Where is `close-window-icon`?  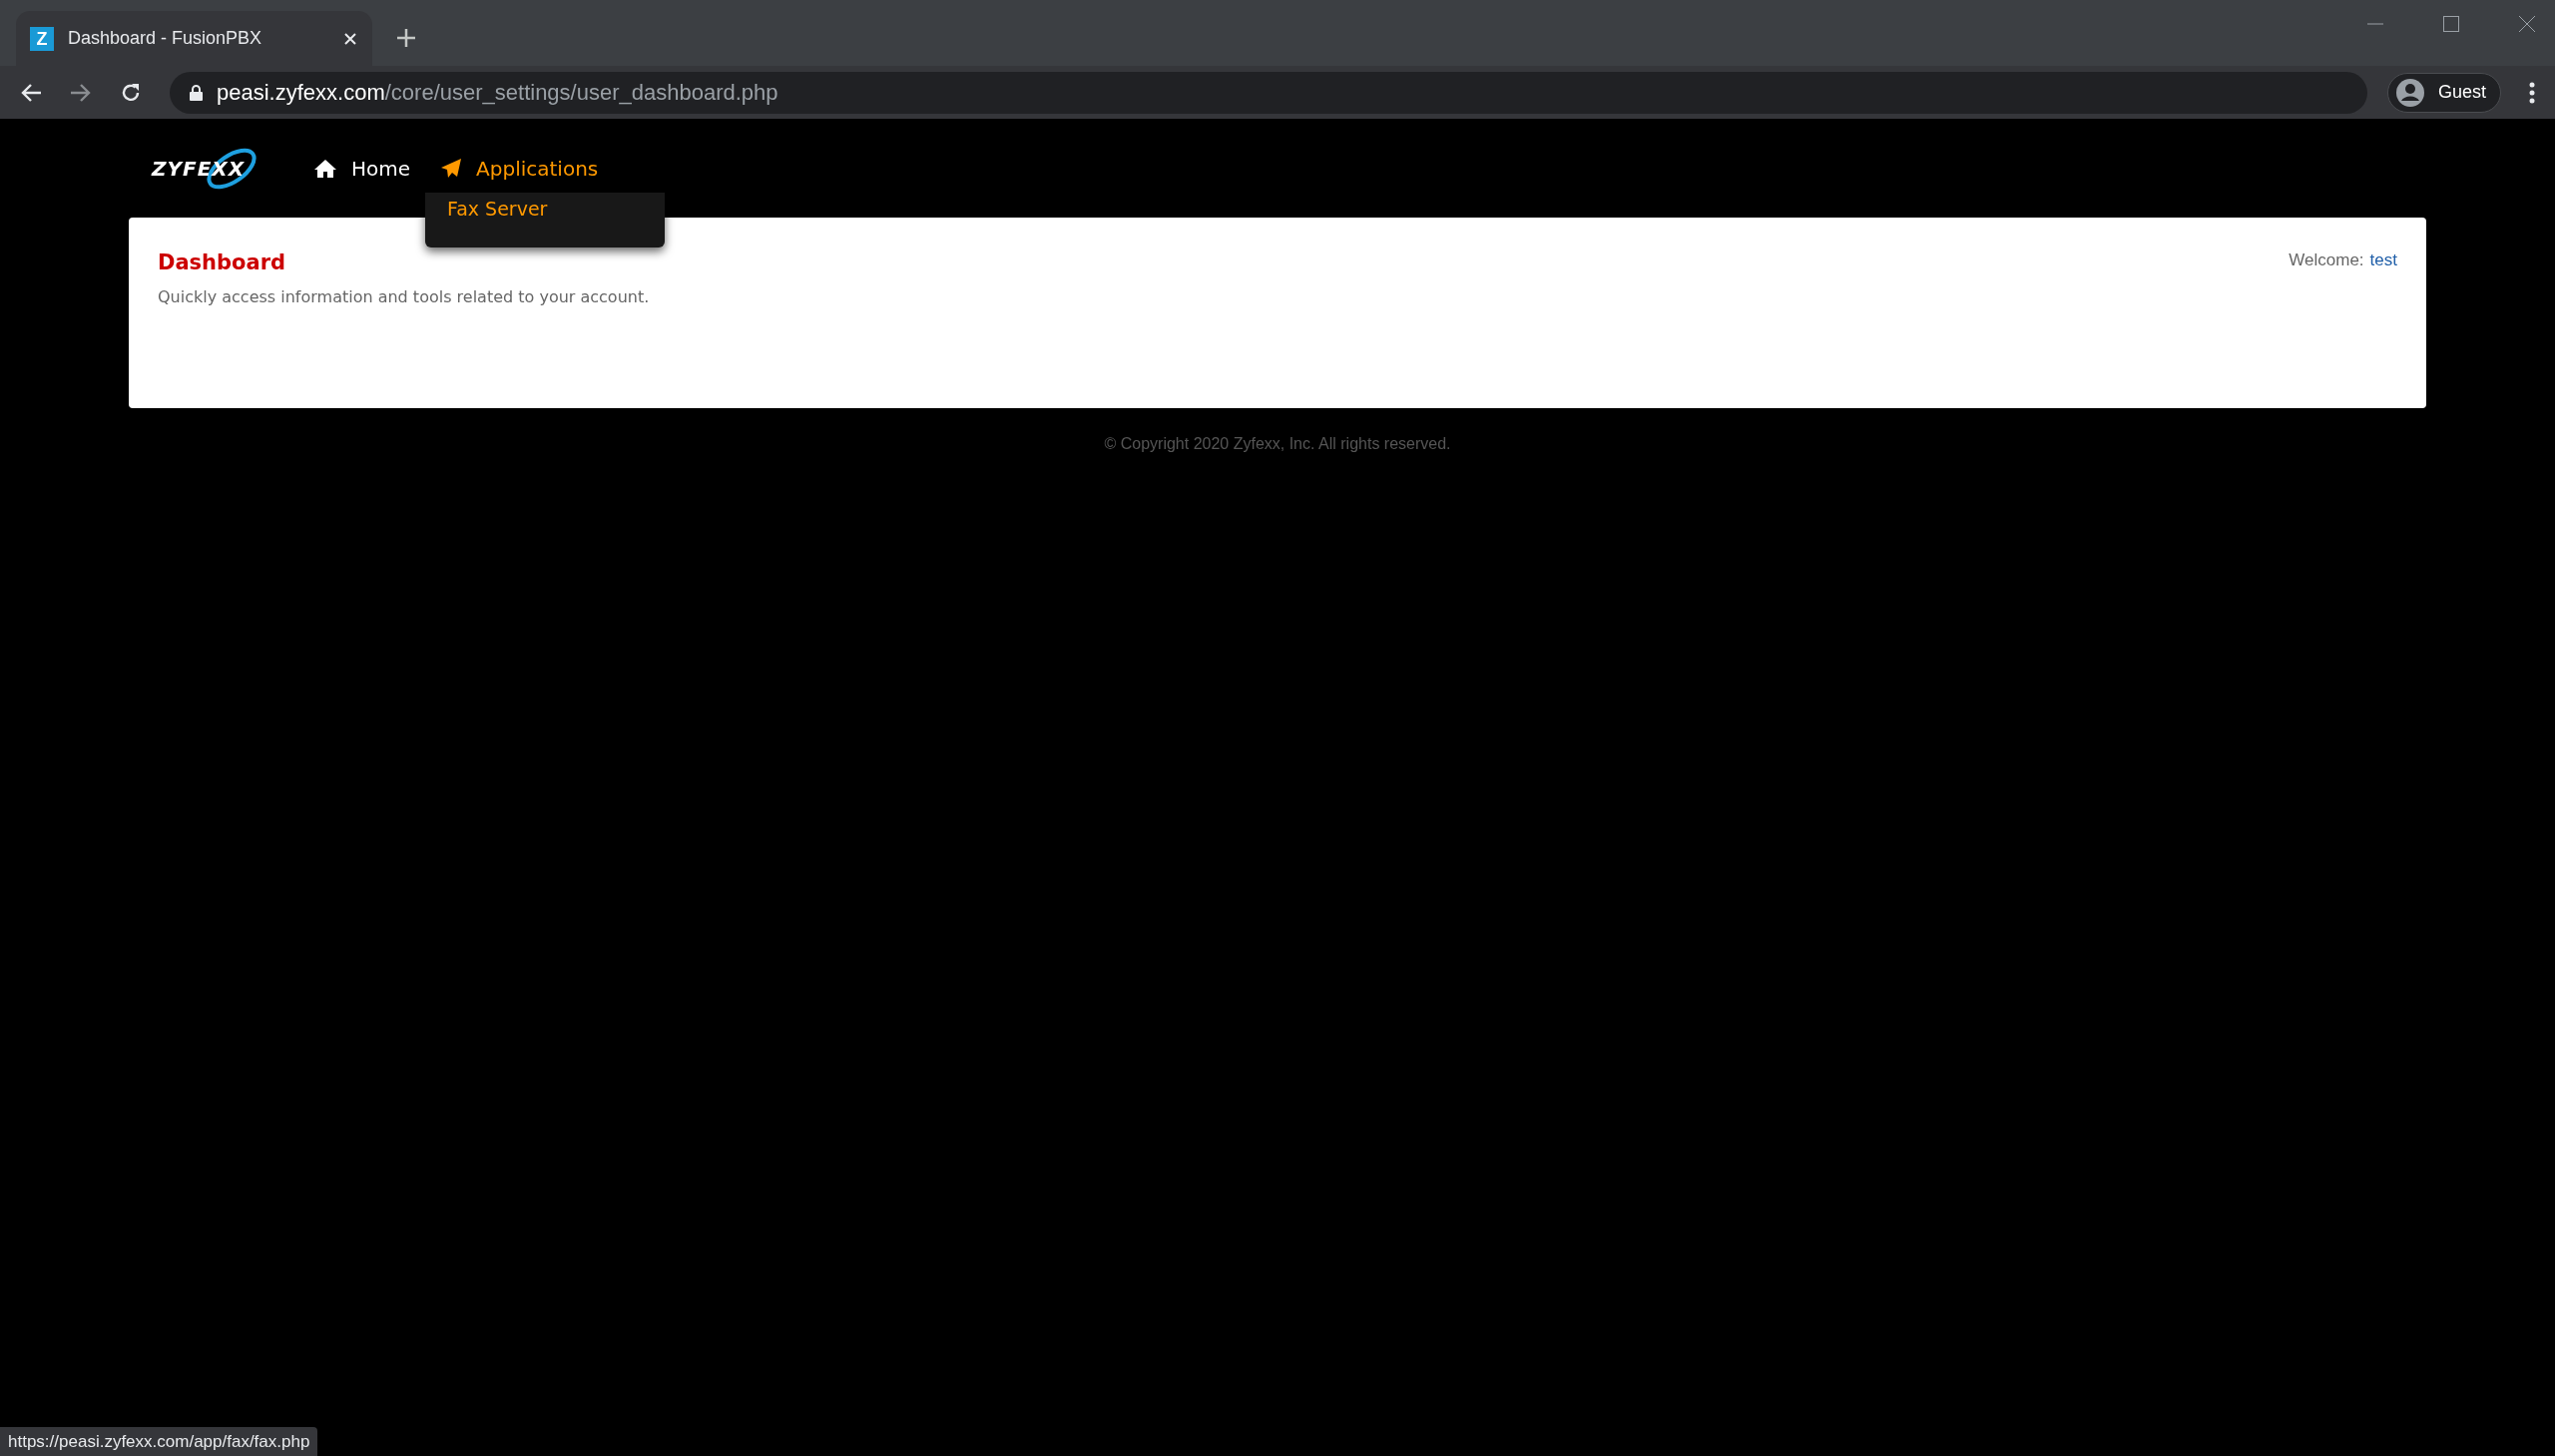 close-window-icon is located at coordinates (2527, 24).